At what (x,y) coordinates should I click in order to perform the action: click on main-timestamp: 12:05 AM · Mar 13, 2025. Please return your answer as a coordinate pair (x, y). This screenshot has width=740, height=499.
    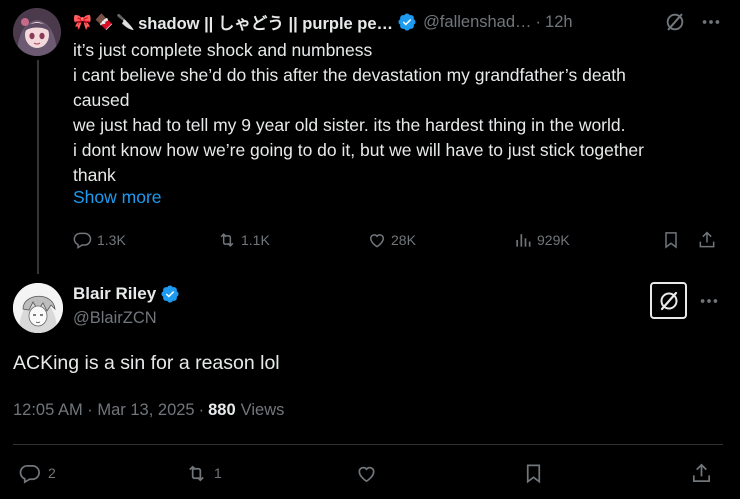
    Looking at the image, I should click on (104, 410).